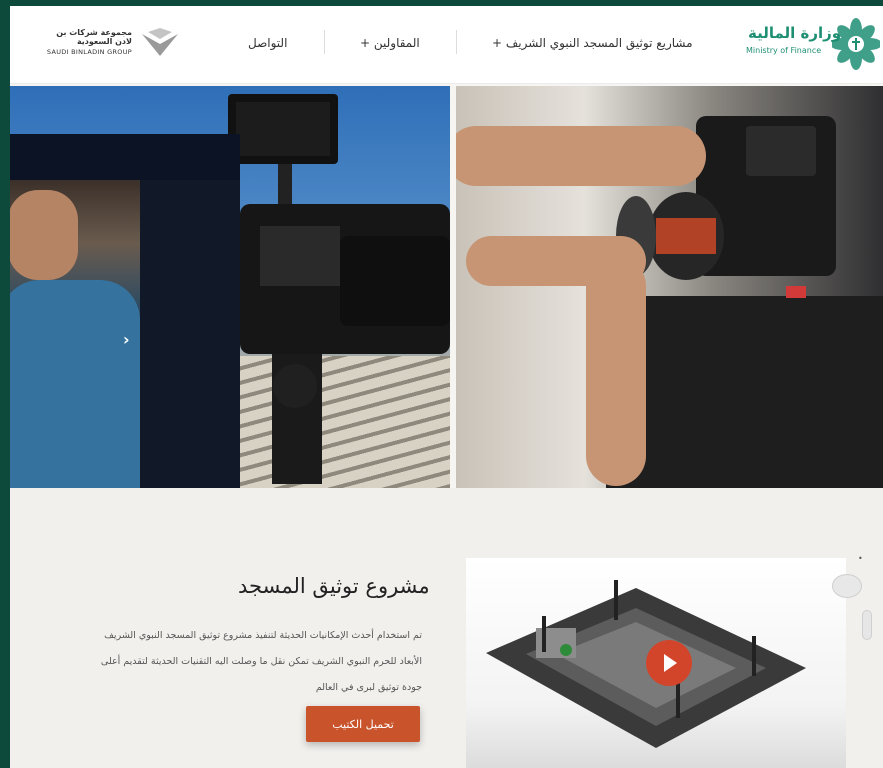 The height and width of the screenshot is (768, 883). Describe the element at coordinates (856, 44) in the screenshot. I see `ministry-emblem-icon` at that location.